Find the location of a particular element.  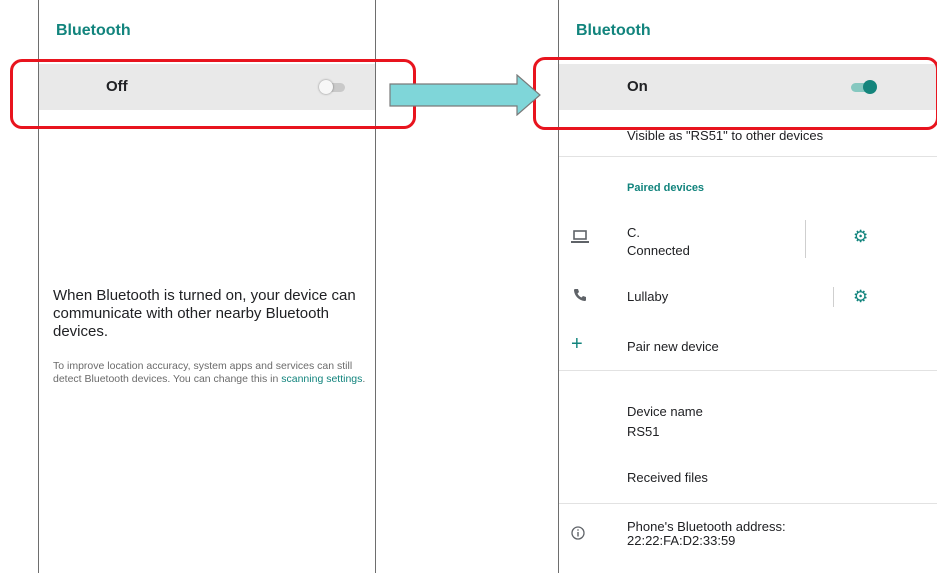

device-status: Connected is located at coordinates (658, 250).